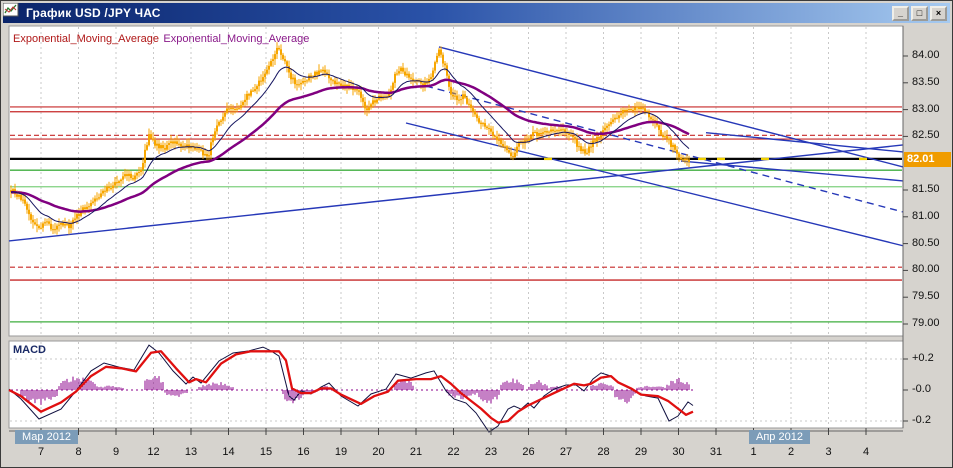 The height and width of the screenshot is (468, 953). What do you see at coordinates (921, 389) in the screenshot?
I see `macd-axis-label: -0.0` at bounding box center [921, 389].